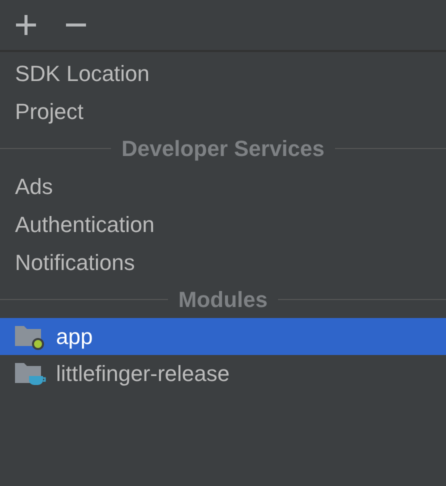 This screenshot has height=486, width=446. What do you see at coordinates (49, 111) in the screenshot?
I see `settings-item: Project` at bounding box center [49, 111].